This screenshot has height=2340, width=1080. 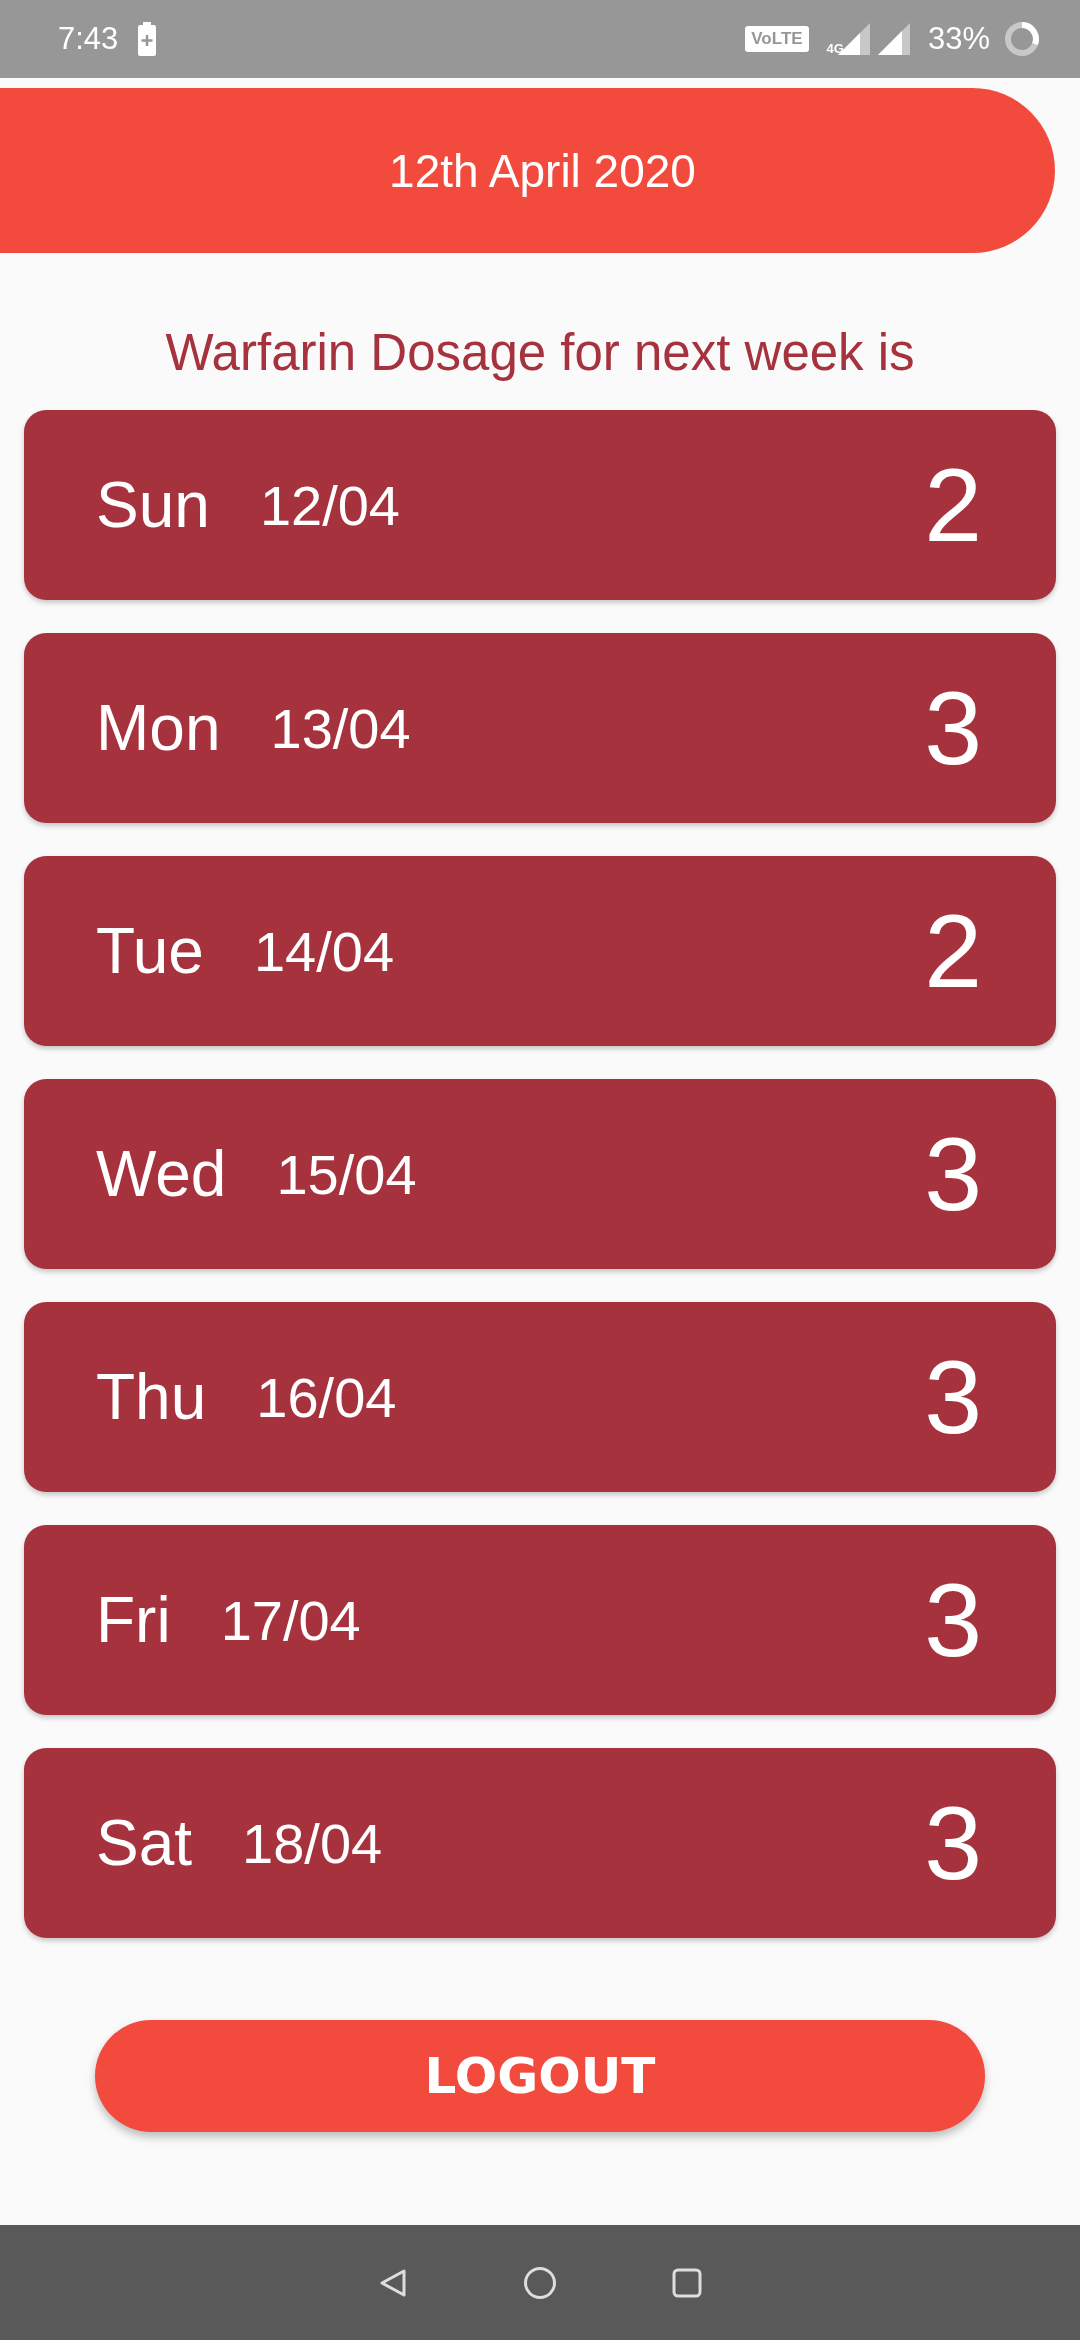 I want to click on heading: Warfarin Dosage for next week is, so click(x=540, y=352).